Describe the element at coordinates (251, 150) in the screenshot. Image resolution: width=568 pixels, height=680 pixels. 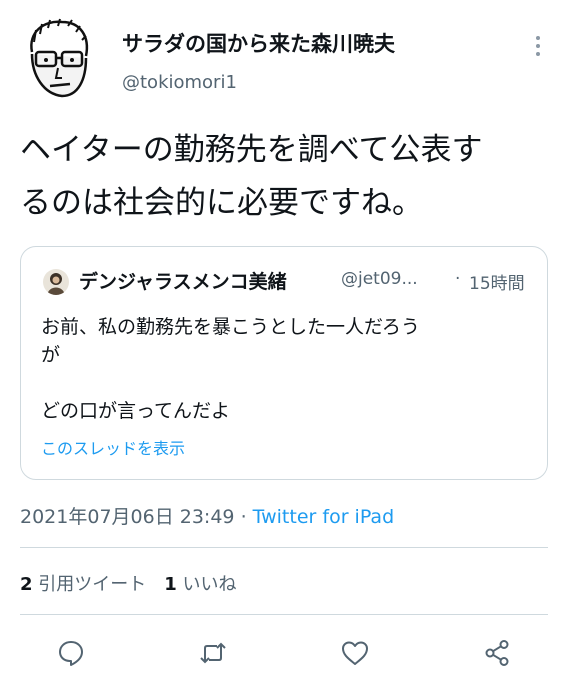
I see `tweet-text-line: ヘイターの勤務先を調べて公表す` at that location.